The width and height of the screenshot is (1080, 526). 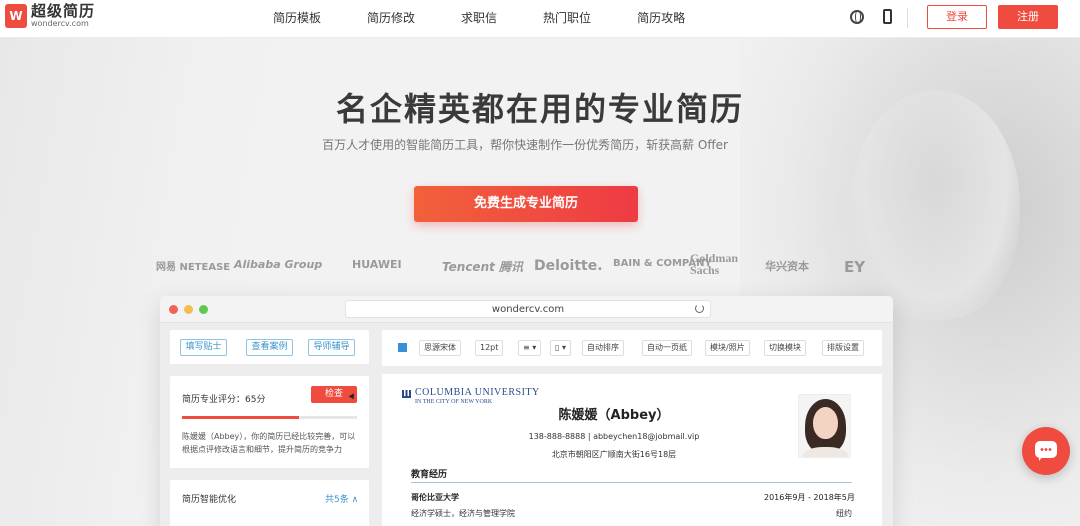 What do you see at coordinates (844, 513) in the screenshot?
I see `education-city: 纽约` at bounding box center [844, 513].